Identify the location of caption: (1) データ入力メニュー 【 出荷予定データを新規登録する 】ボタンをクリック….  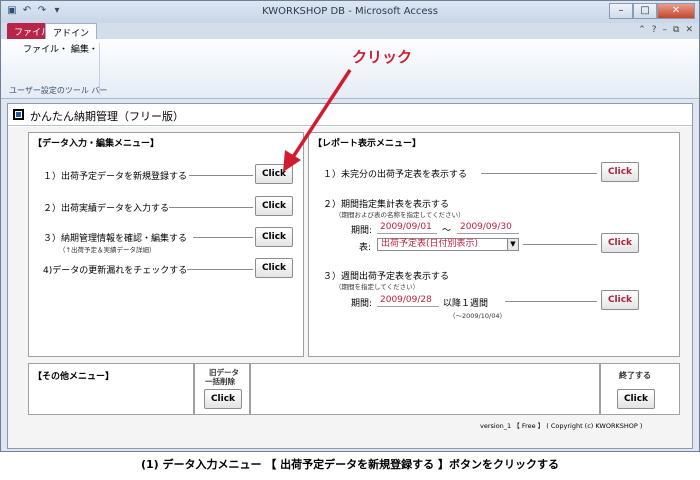
(350, 464).